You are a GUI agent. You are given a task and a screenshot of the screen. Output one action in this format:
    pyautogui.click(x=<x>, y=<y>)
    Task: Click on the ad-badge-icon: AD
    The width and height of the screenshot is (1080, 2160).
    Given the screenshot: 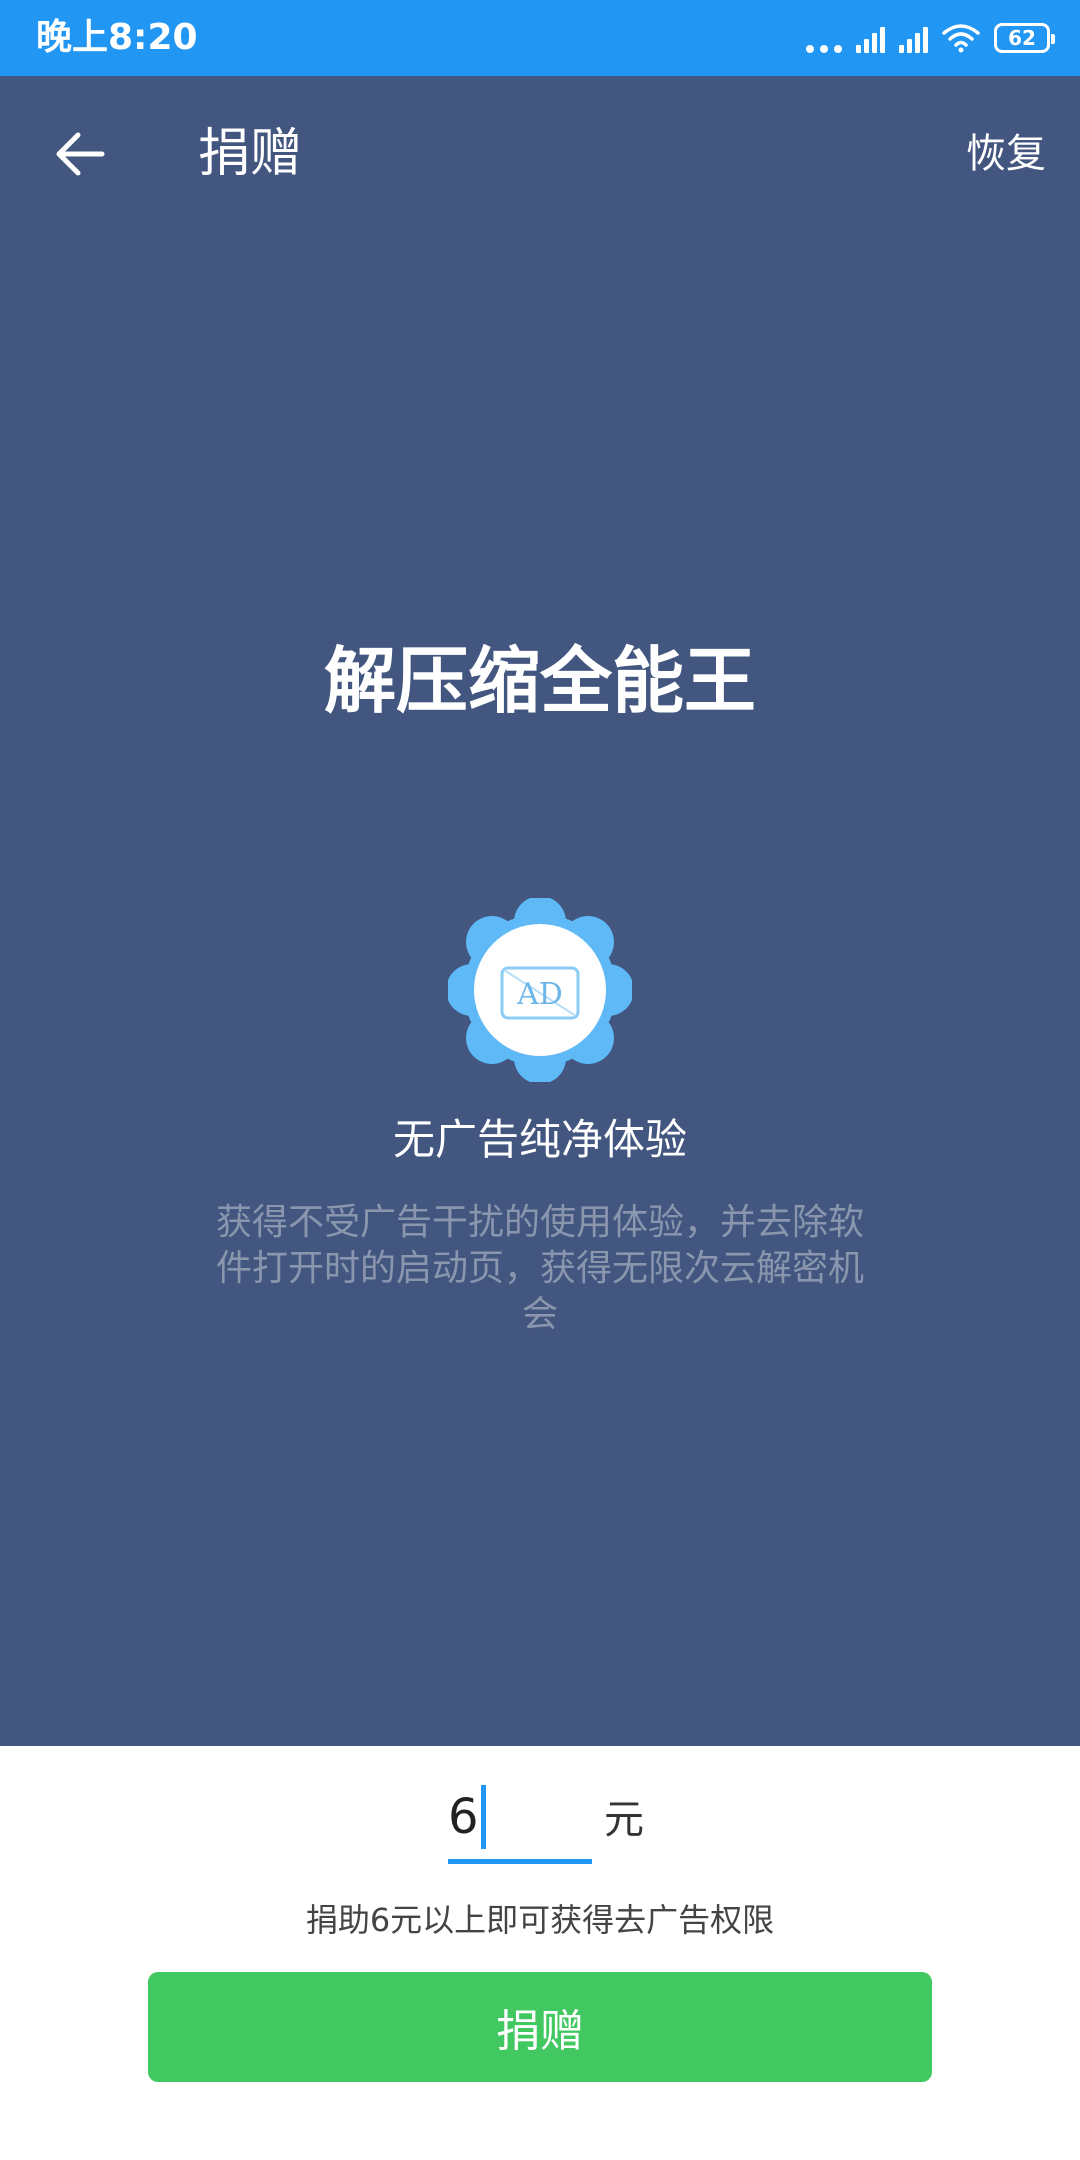 What is the action you would take?
    pyautogui.click(x=540, y=990)
    